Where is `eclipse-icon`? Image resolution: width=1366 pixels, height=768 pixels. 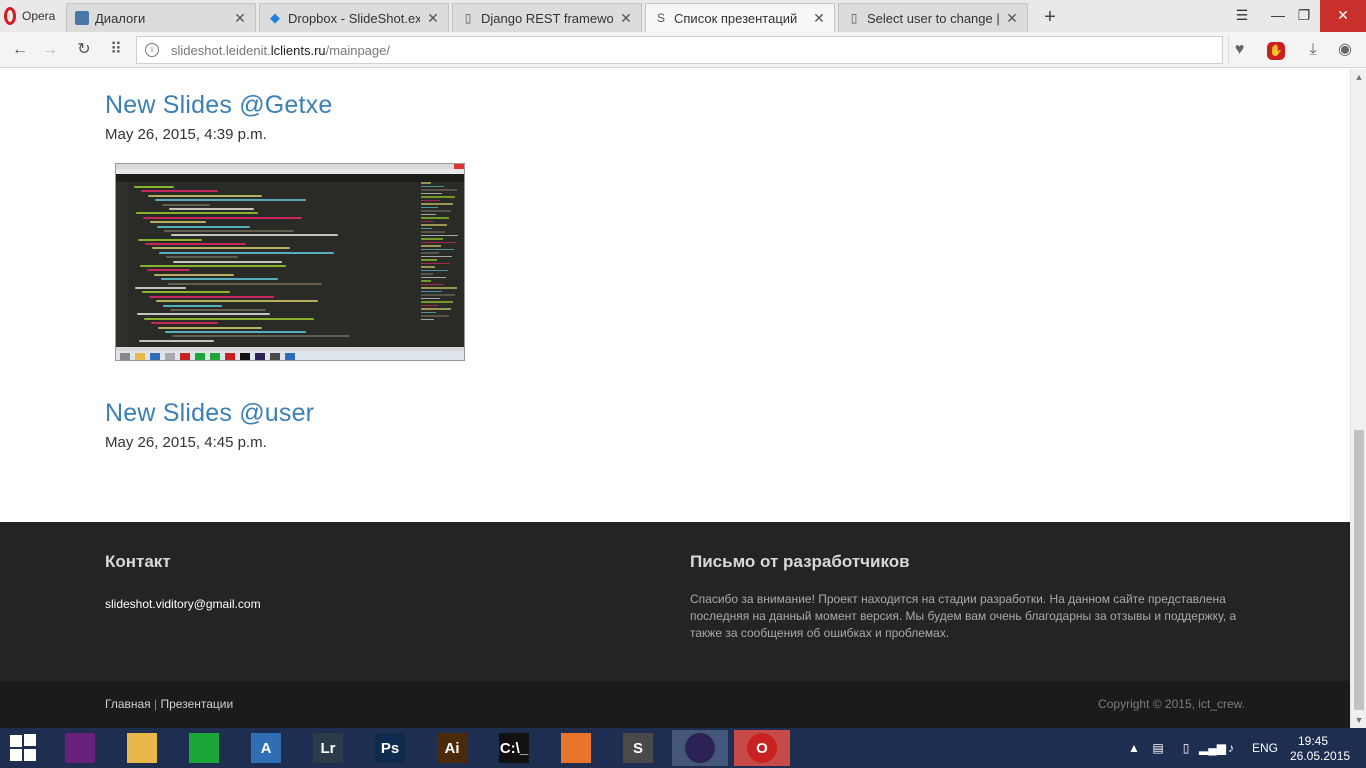
eclipse-icon is located at coordinates (700, 748).